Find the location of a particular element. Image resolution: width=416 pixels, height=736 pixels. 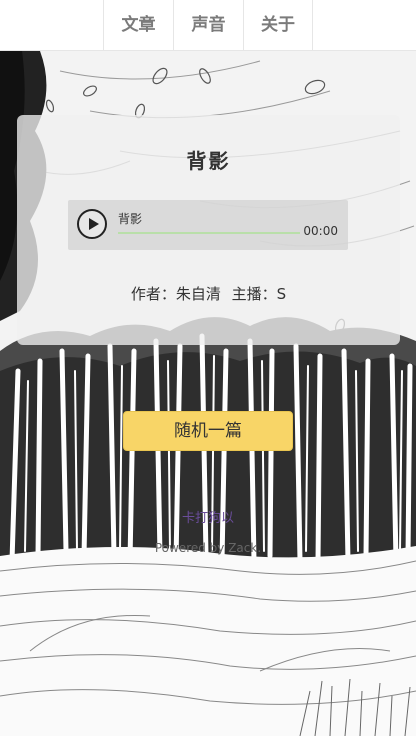

top-navigation: 文章 声音 关于 is located at coordinates (208, 25).